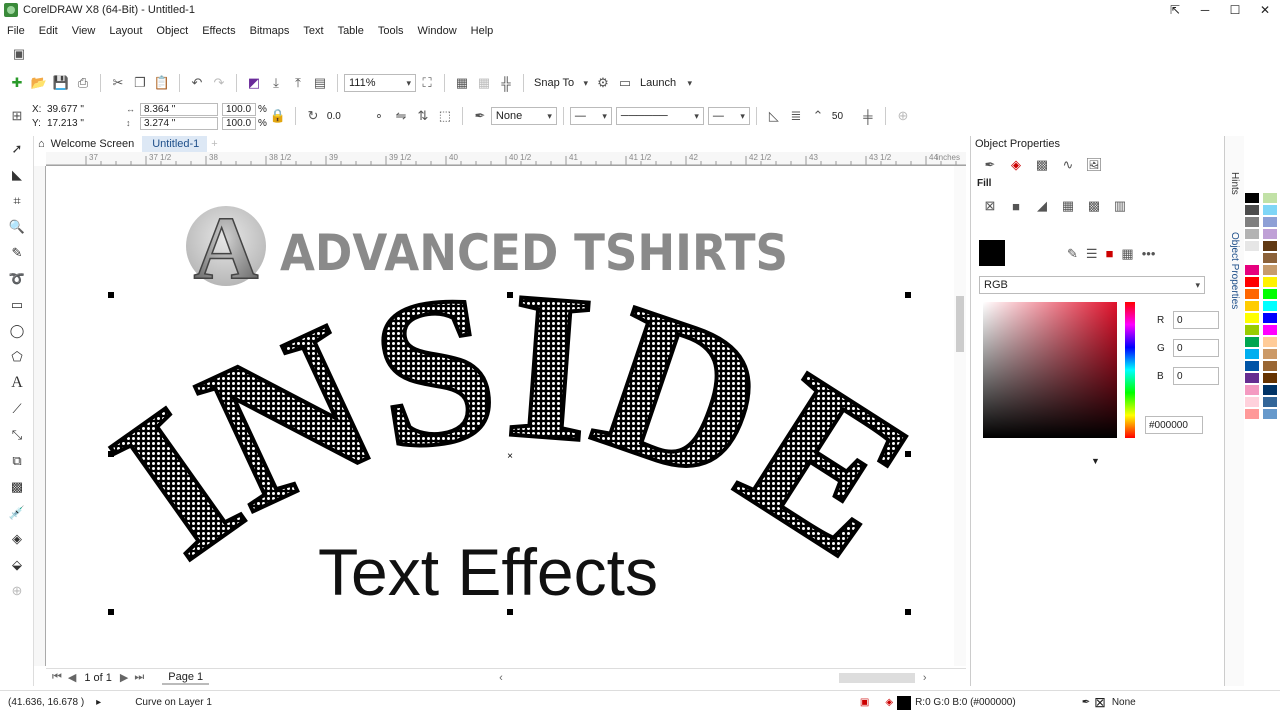  Describe the element at coordinates (17, 461) in the screenshot. I see `blend-tool-icon: ⧉` at that location.